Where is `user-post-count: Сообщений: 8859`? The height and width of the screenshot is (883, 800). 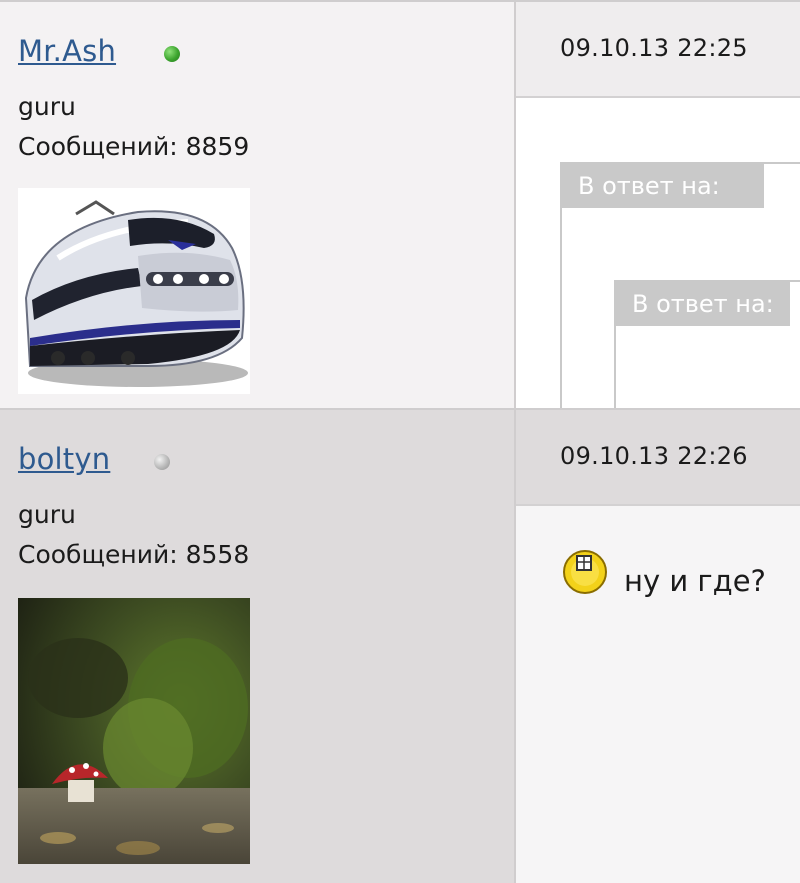
user-post-count: Сообщений: 8859 is located at coordinates (134, 146).